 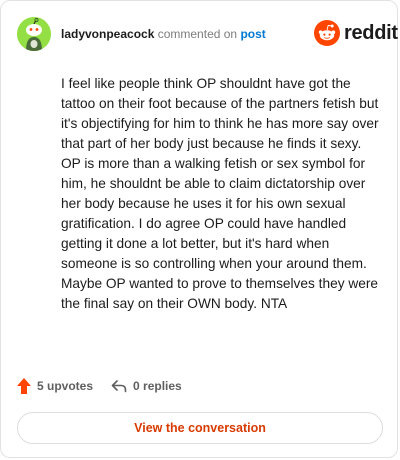 I want to click on upvote-count: 5 upvotes, so click(x=55, y=386).